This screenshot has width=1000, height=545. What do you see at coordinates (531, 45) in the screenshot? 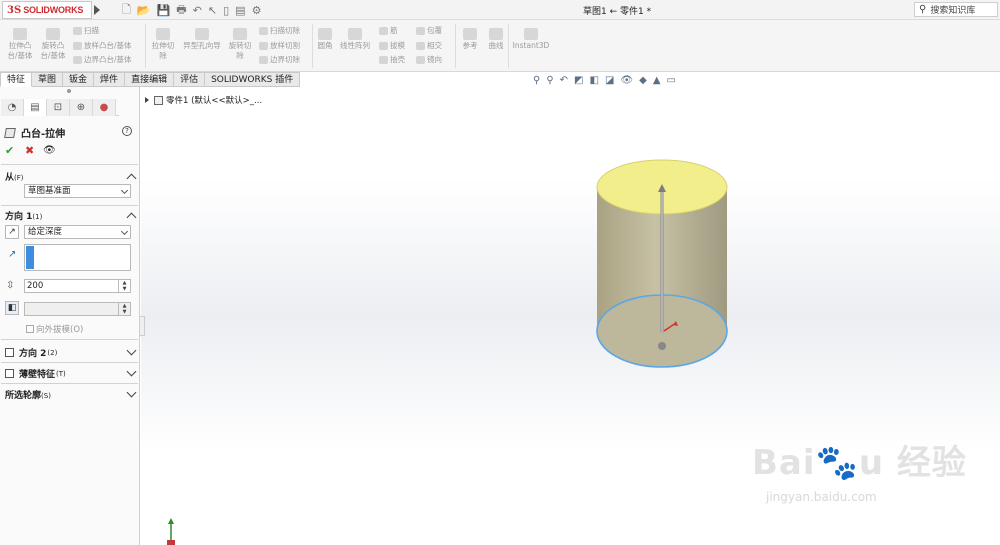
I see `instant3d-label: Instant3D` at bounding box center [531, 45].